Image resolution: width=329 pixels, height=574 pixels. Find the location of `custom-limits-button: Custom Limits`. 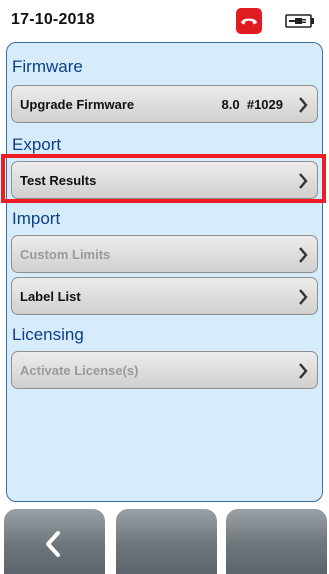

custom-limits-button: Custom Limits is located at coordinates (164, 254).